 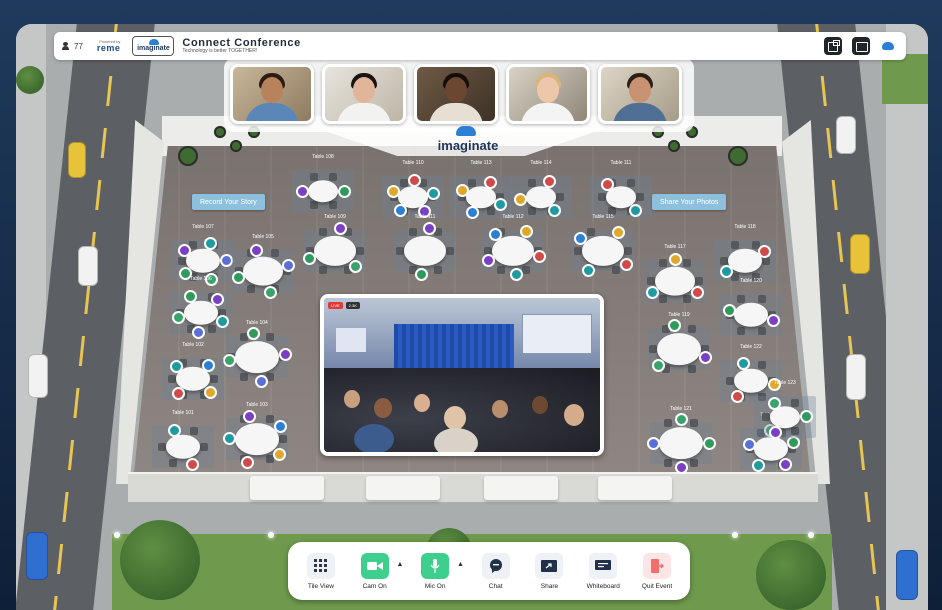 What do you see at coordinates (435, 571) in the screenshot?
I see `mic-button: Mic On` at bounding box center [435, 571].